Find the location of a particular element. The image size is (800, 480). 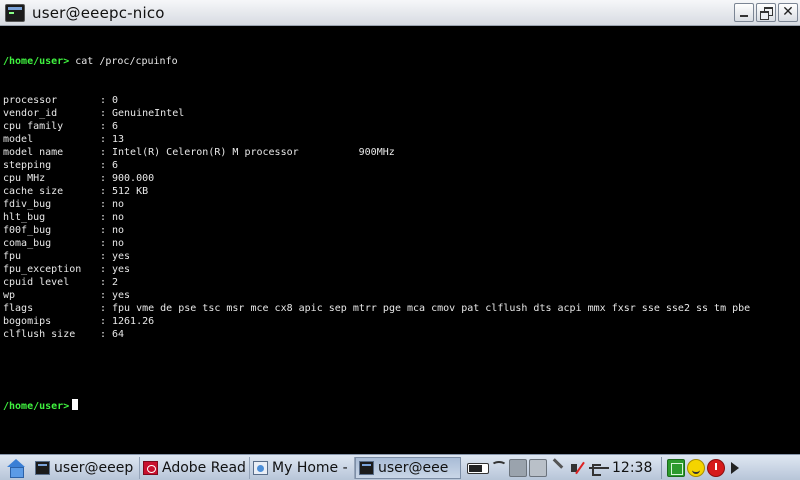

spreadsheet-icon is located at coordinates (676, 467).